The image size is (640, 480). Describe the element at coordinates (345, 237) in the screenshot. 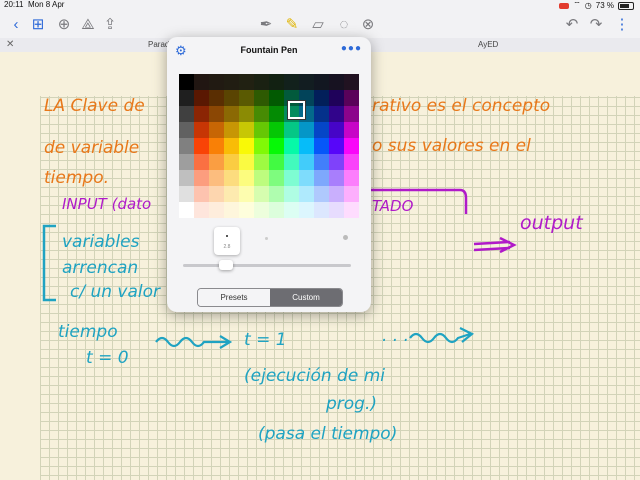

I see `size-option-large` at that location.